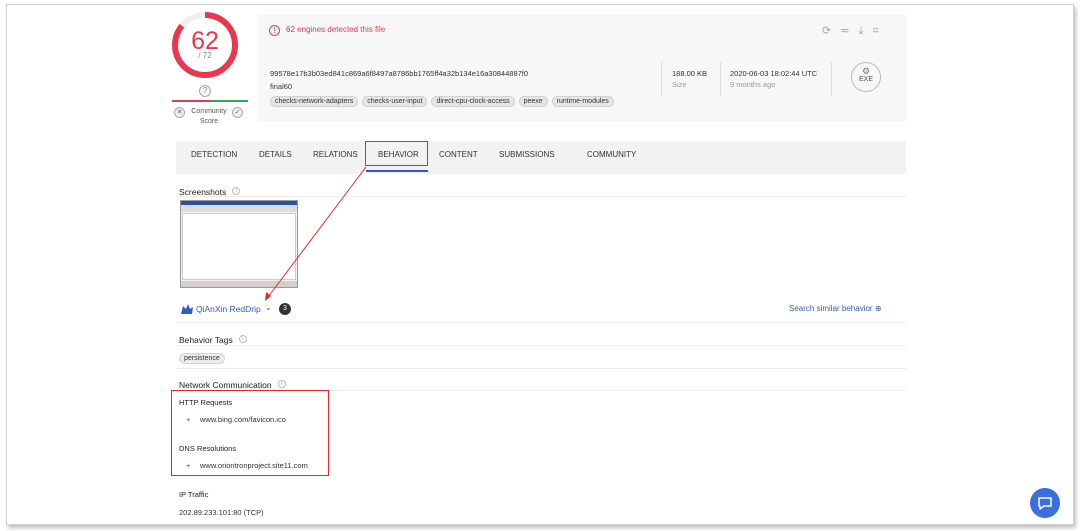 The height and width of the screenshot is (531, 1080). Describe the element at coordinates (237, 112) in the screenshot. I see `vote-harmless-icon: ✓` at that location.